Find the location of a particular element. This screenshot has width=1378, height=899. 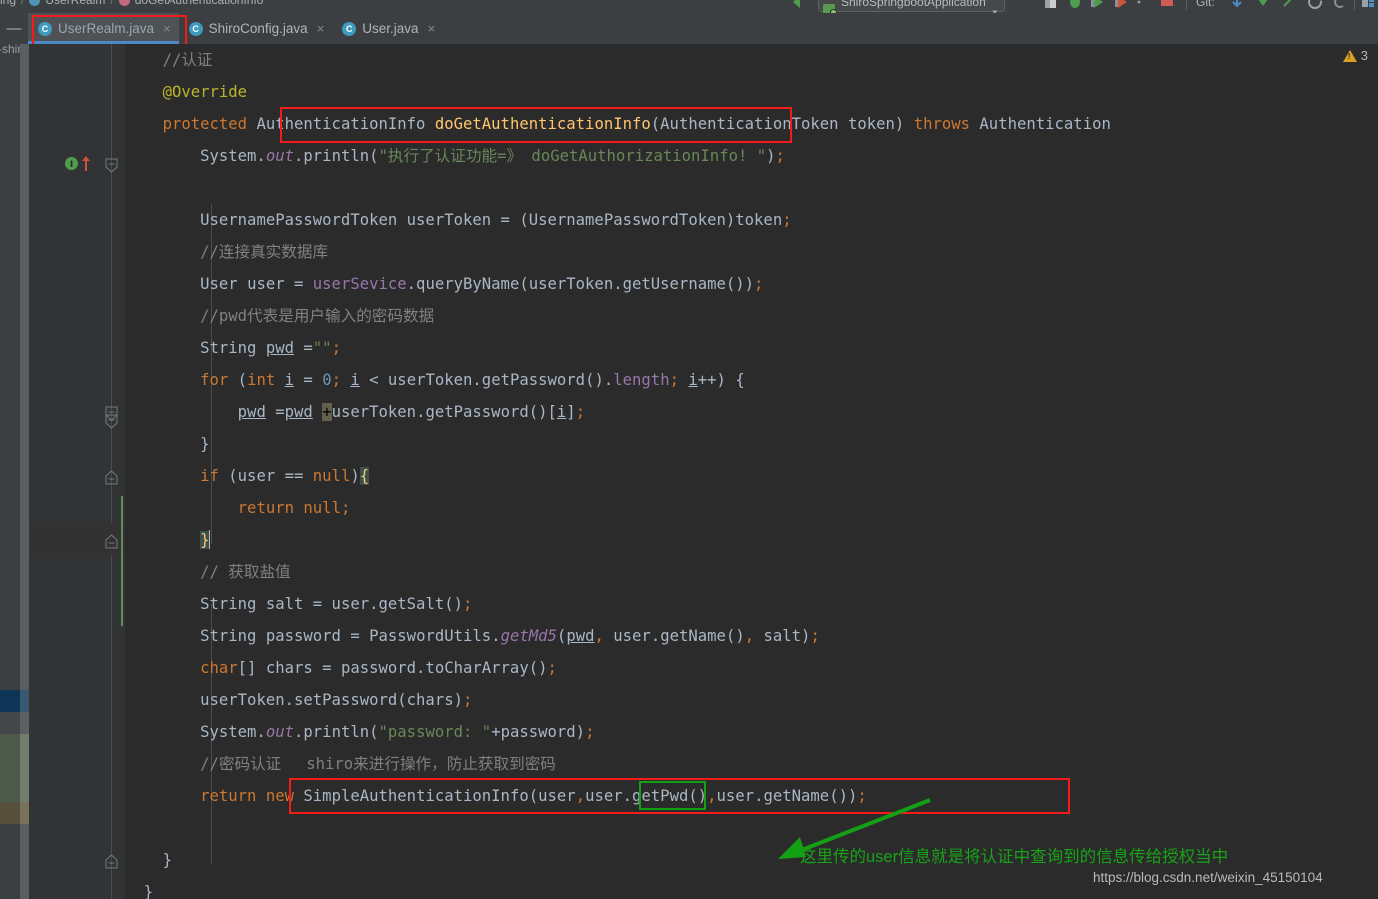

class-icon is located at coordinates (35, 3).